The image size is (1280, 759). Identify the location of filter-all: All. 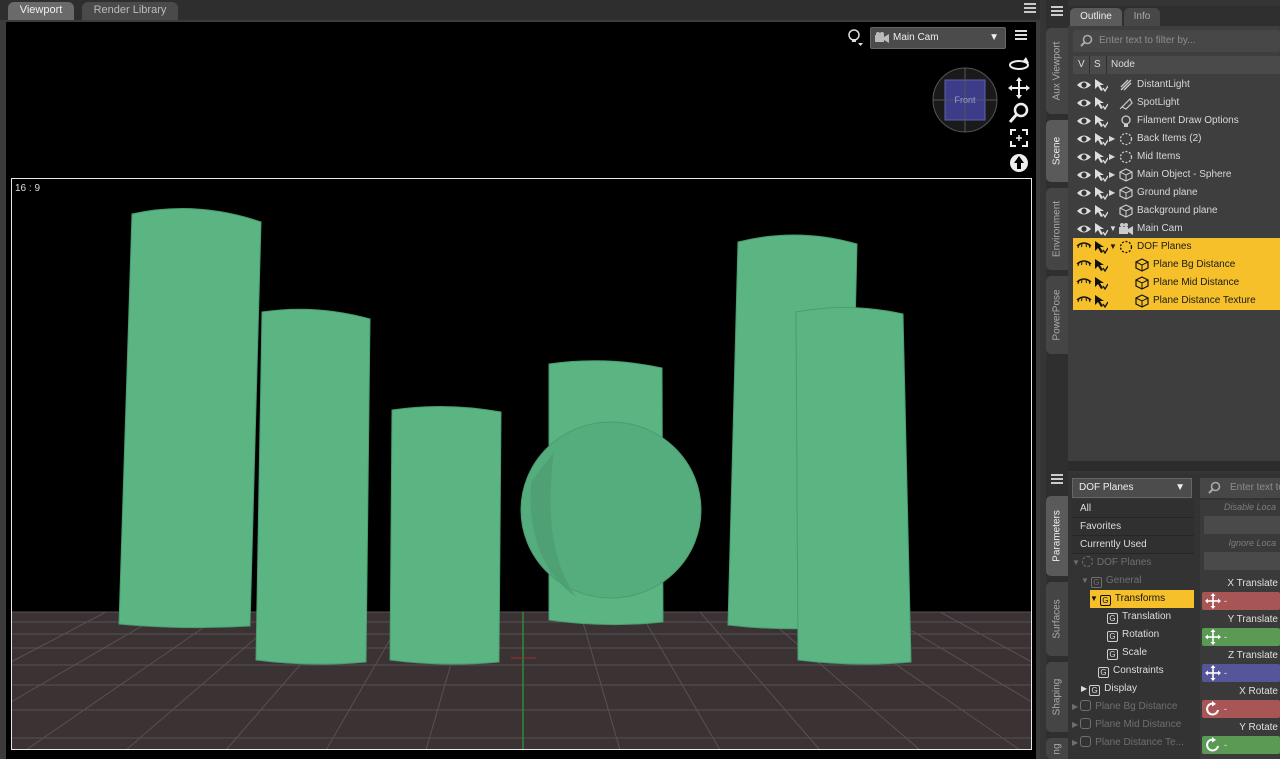
(1133, 509).